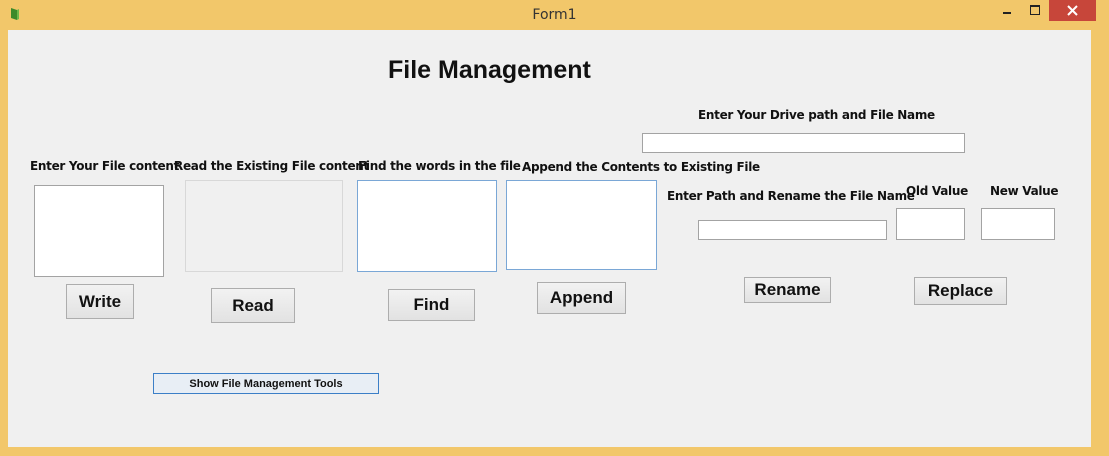 Image resolution: width=1109 pixels, height=456 pixels. I want to click on title-bar: Form1, so click(554, 15).